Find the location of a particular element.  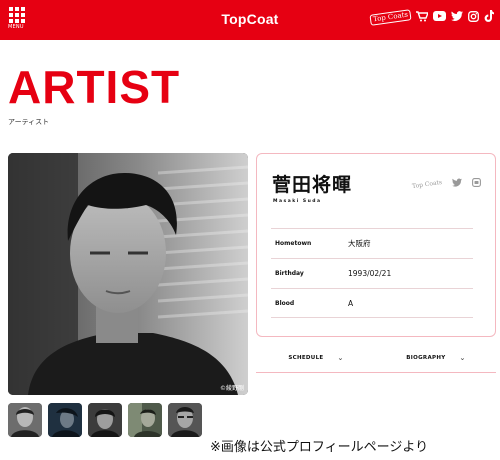

profile-row-hometown: Hometown 大阪府 is located at coordinates (372, 243).